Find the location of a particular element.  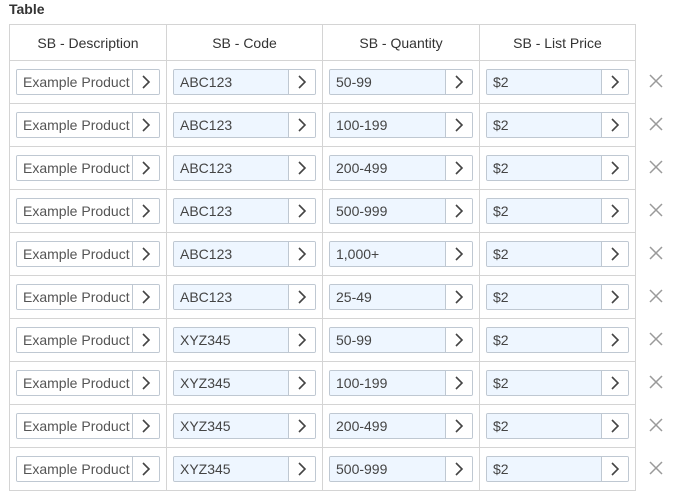

quantity-field: 500-999 is located at coordinates (401, 211).